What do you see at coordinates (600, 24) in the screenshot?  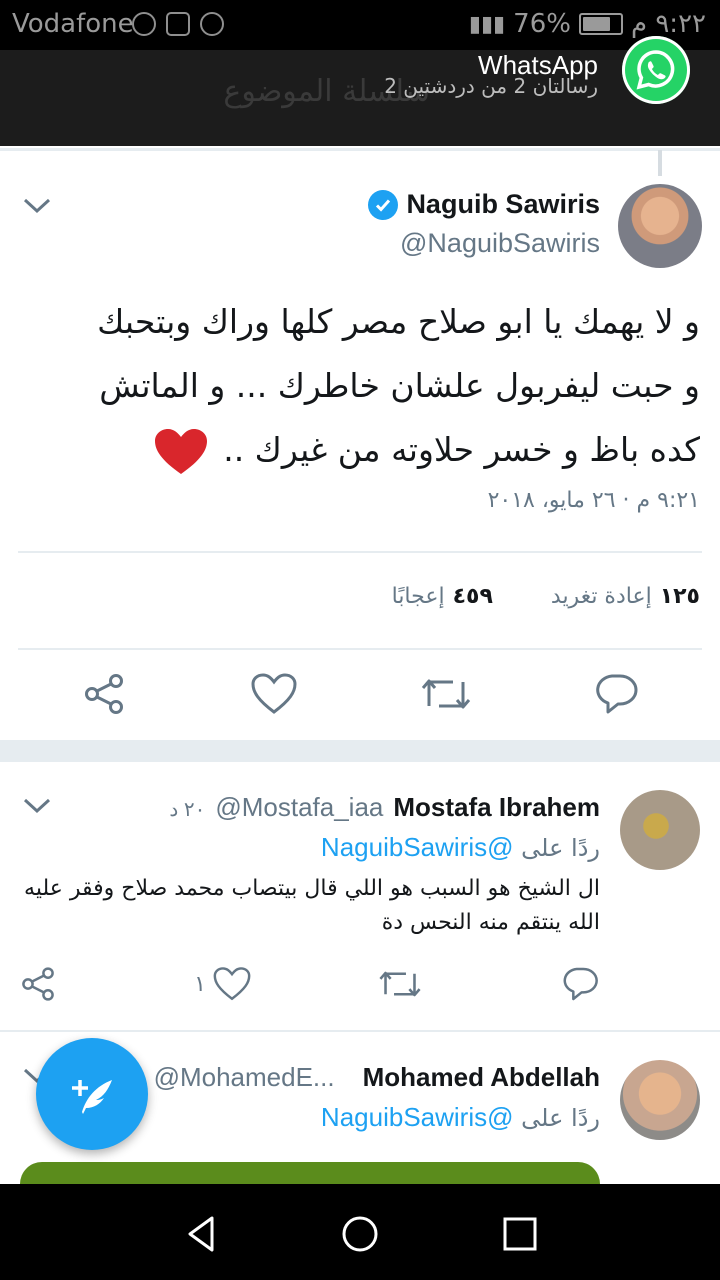 I see `battery-icon` at bounding box center [600, 24].